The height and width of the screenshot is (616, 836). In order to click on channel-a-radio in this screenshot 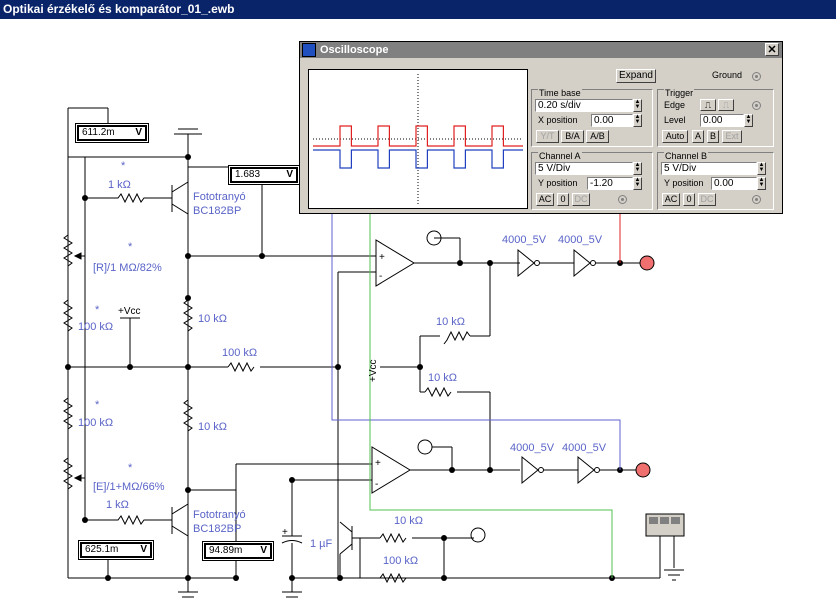, I will do `click(622, 199)`.